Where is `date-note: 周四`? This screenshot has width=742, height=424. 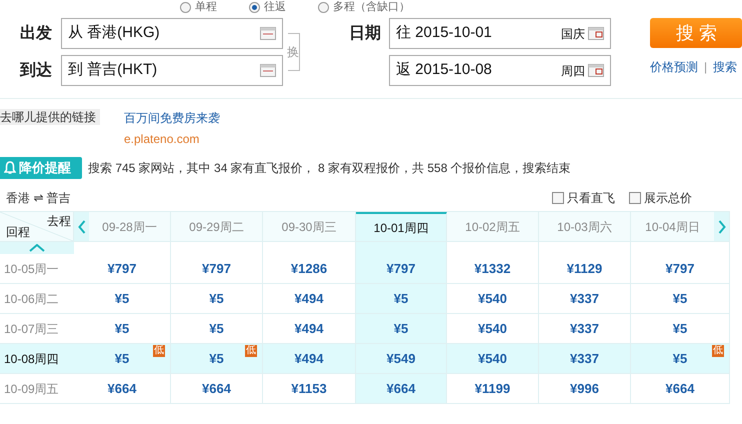 date-note: 周四 is located at coordinates (573, 71).